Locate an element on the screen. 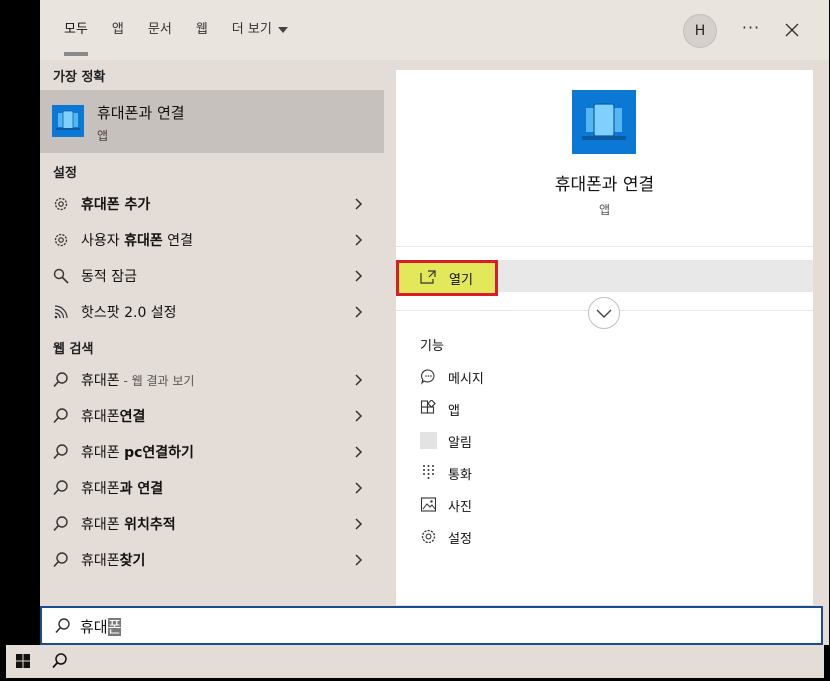  web-result-label: 휴대폰 위치추적 is located at coordinates (128, 525).